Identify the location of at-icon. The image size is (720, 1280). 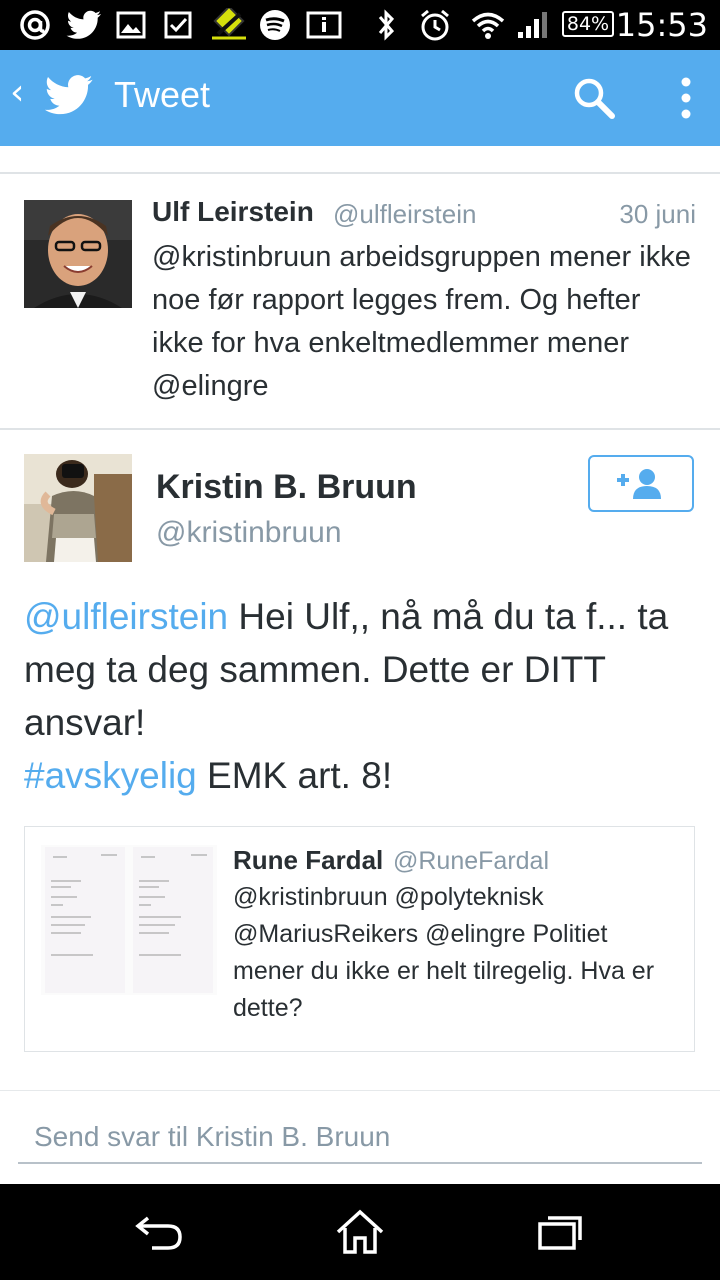
(35, 25).